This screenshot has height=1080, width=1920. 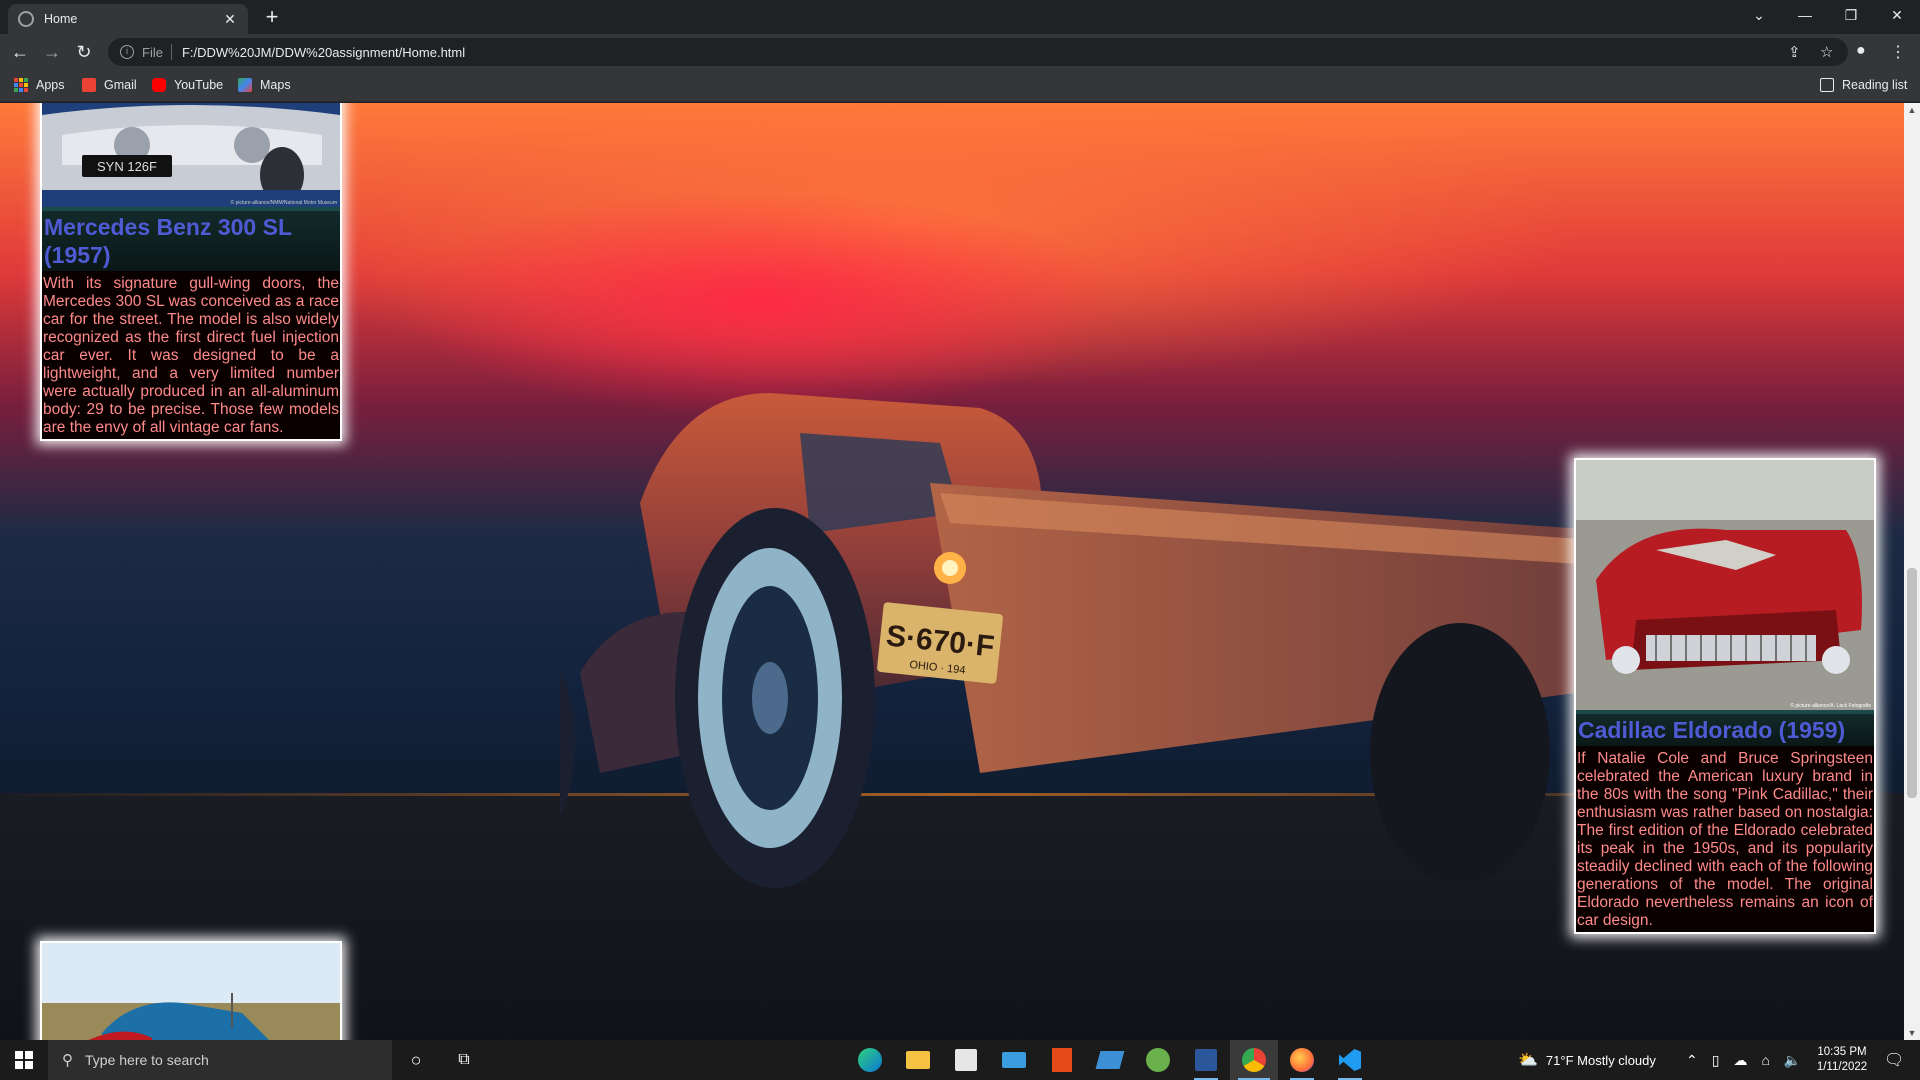 I want to click on maps-icon, so click(x=245, y=85).